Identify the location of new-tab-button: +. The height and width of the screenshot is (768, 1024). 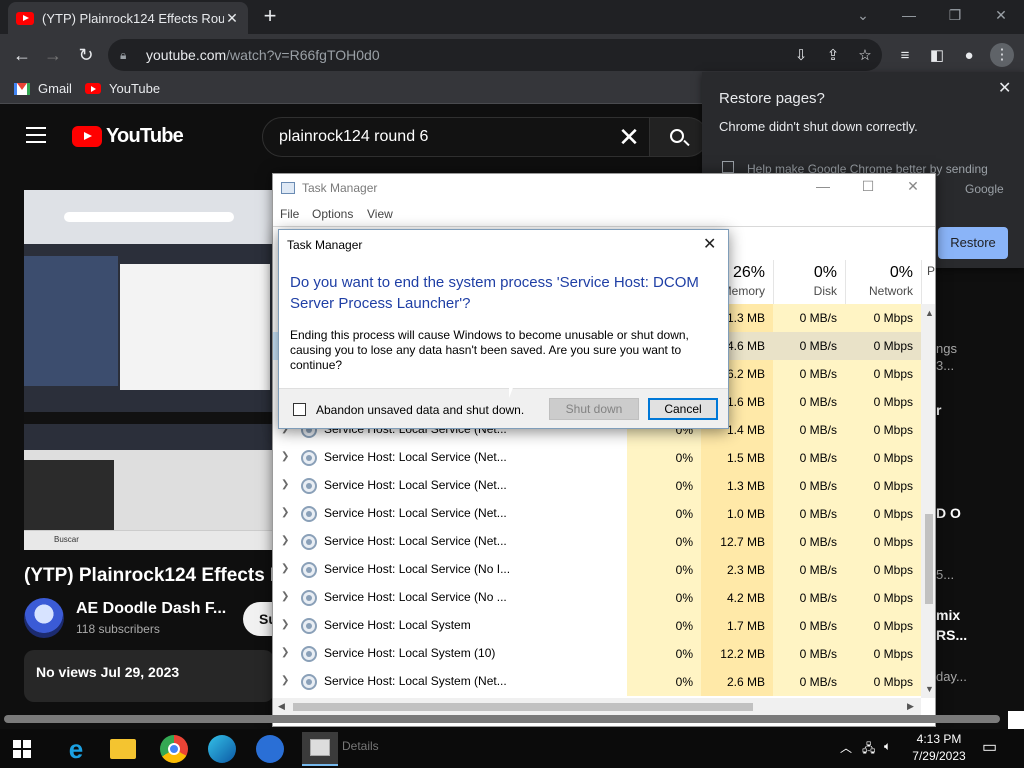
(270, 16).